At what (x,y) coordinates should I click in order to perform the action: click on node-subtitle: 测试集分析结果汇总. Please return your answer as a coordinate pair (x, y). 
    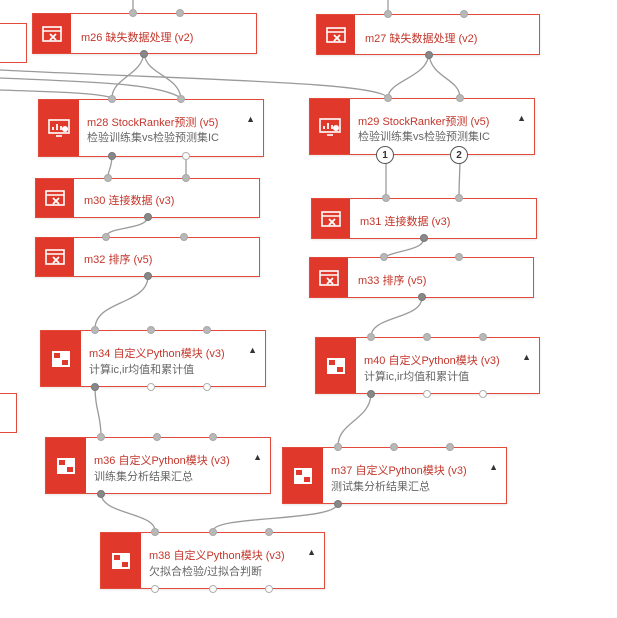
    Looking at the image, I should click on (380, 487).